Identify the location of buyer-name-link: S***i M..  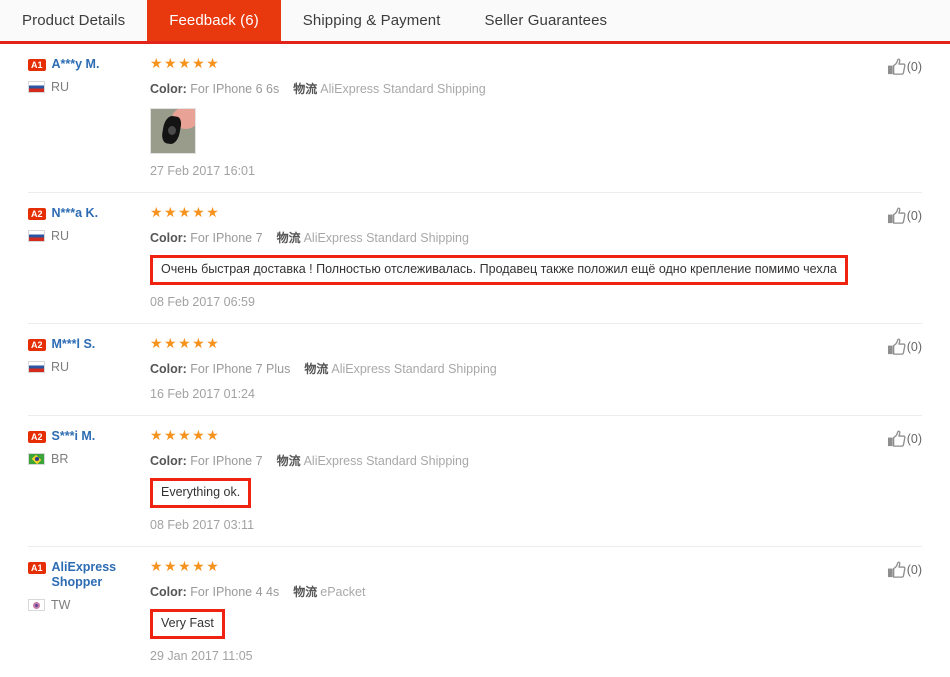
(74, 436).